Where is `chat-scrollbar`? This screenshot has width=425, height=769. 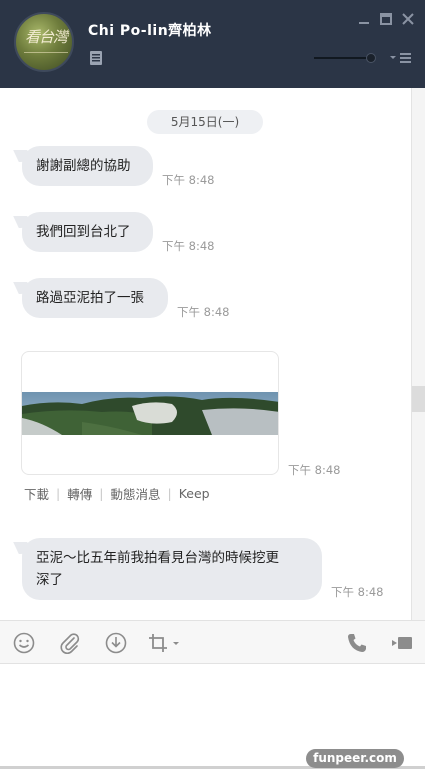
chat-scrollbar is located at coordinates (418, 354).